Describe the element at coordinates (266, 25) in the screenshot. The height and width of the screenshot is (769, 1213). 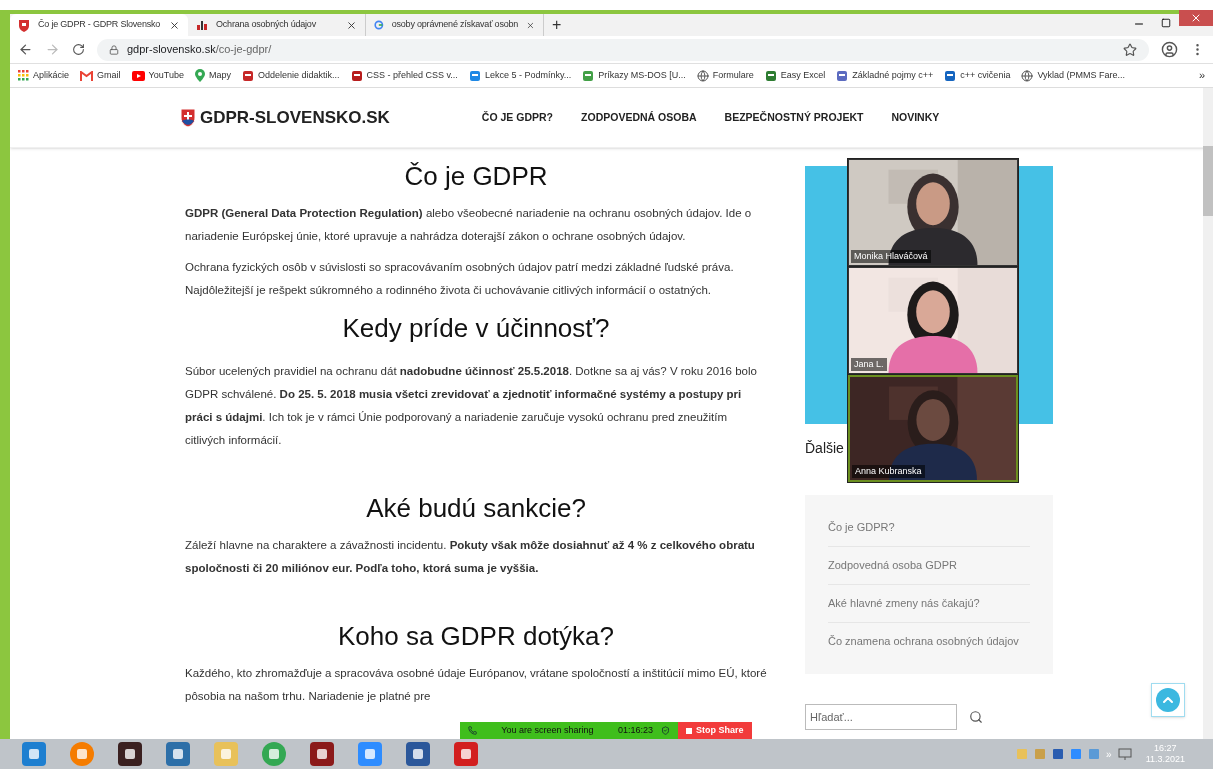
I see `tab-title: Ochrana osobných údajov` at that location.